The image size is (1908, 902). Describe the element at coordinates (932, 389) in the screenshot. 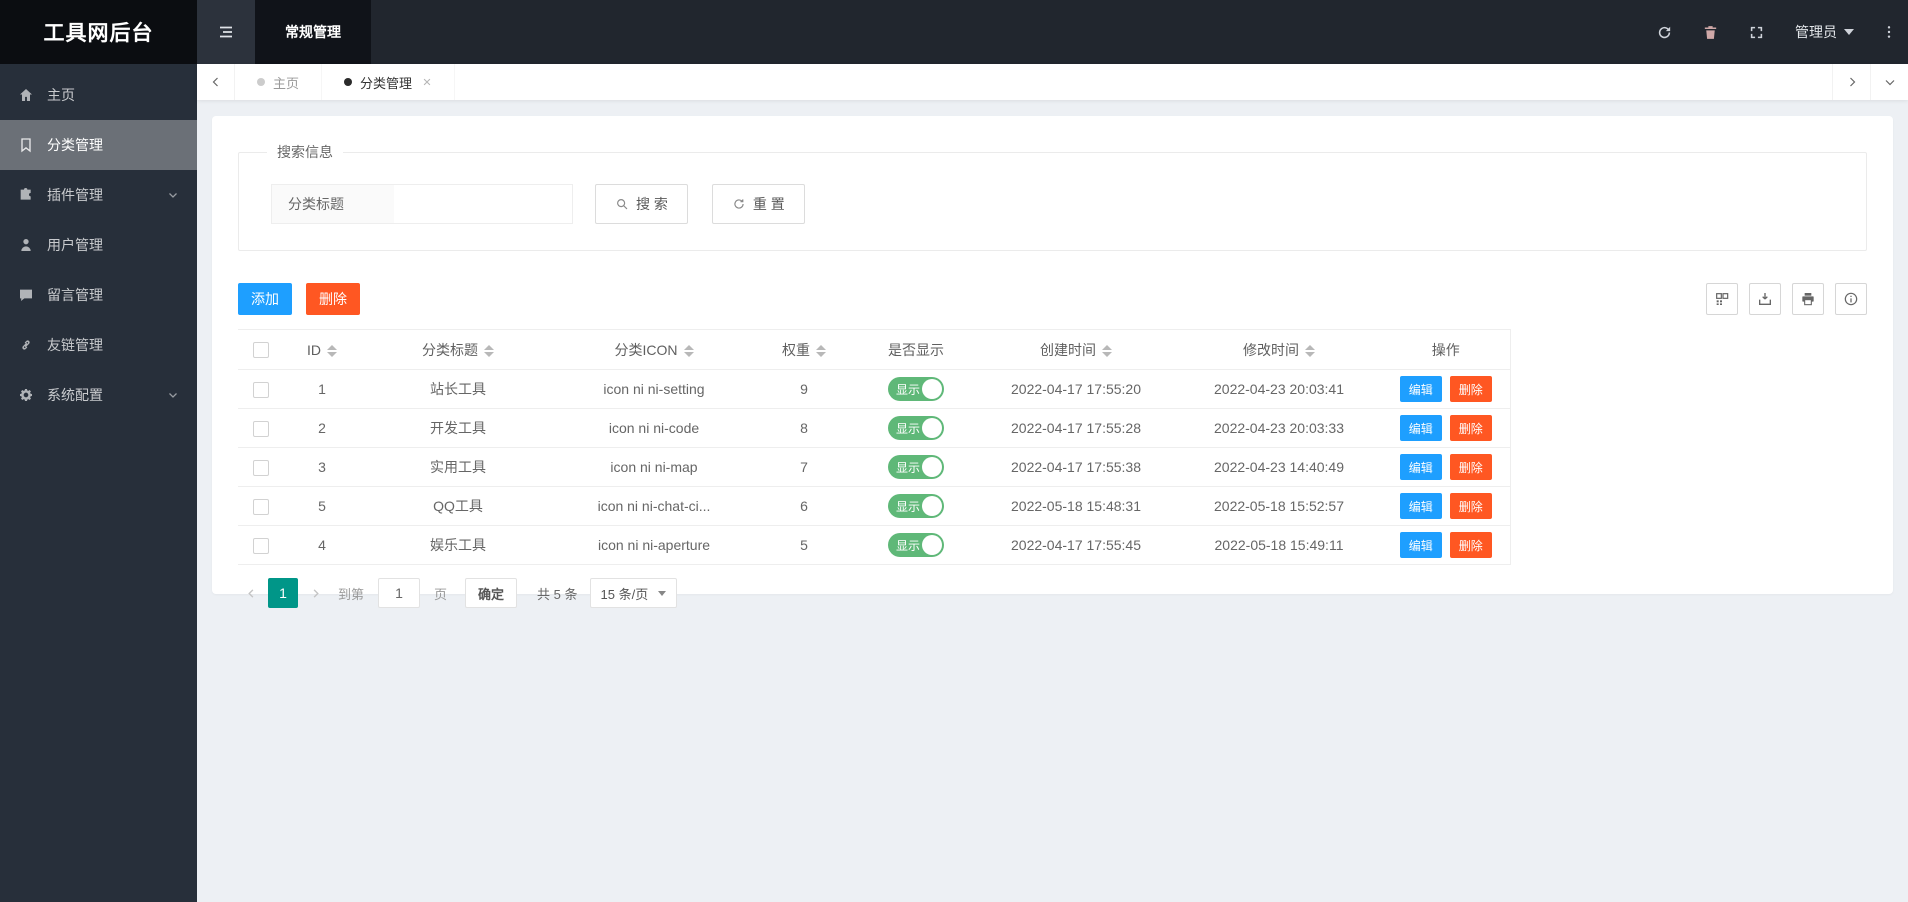

I see `toggle-knob-icon` at that location.